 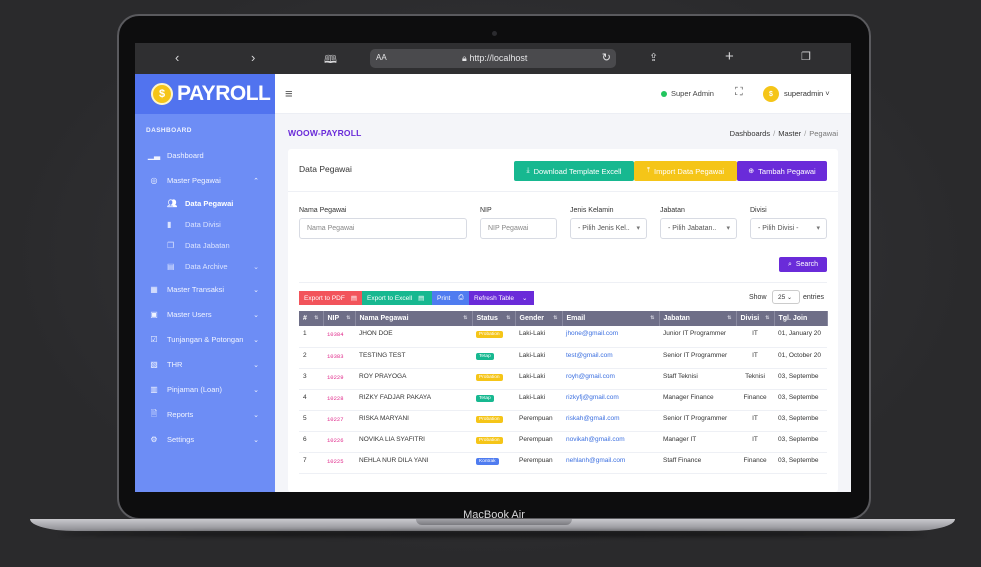 I want to click on menu-toggle-icon: ≡, so click(x=289, y=93).